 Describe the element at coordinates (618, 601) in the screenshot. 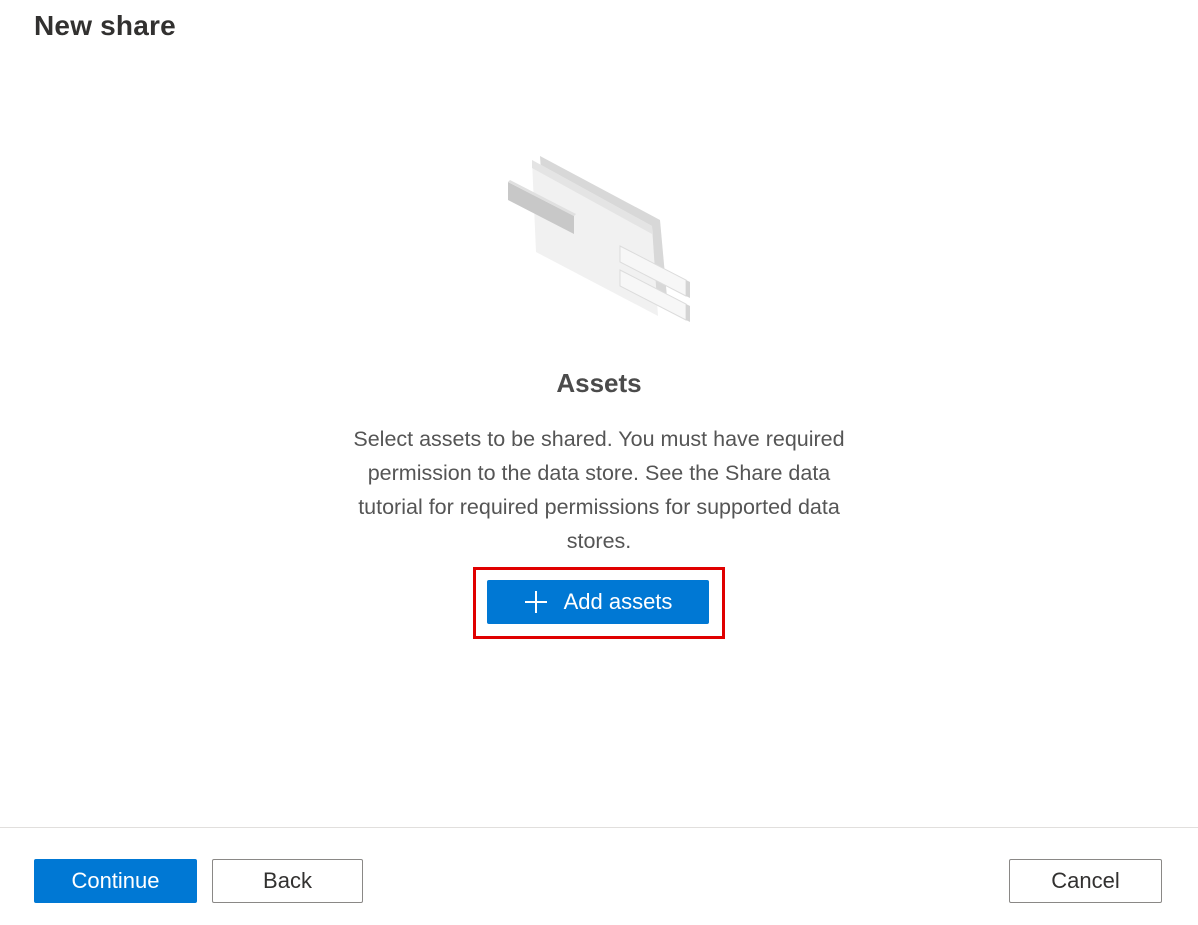

I see `add-assets-label: Add assets` at that location.